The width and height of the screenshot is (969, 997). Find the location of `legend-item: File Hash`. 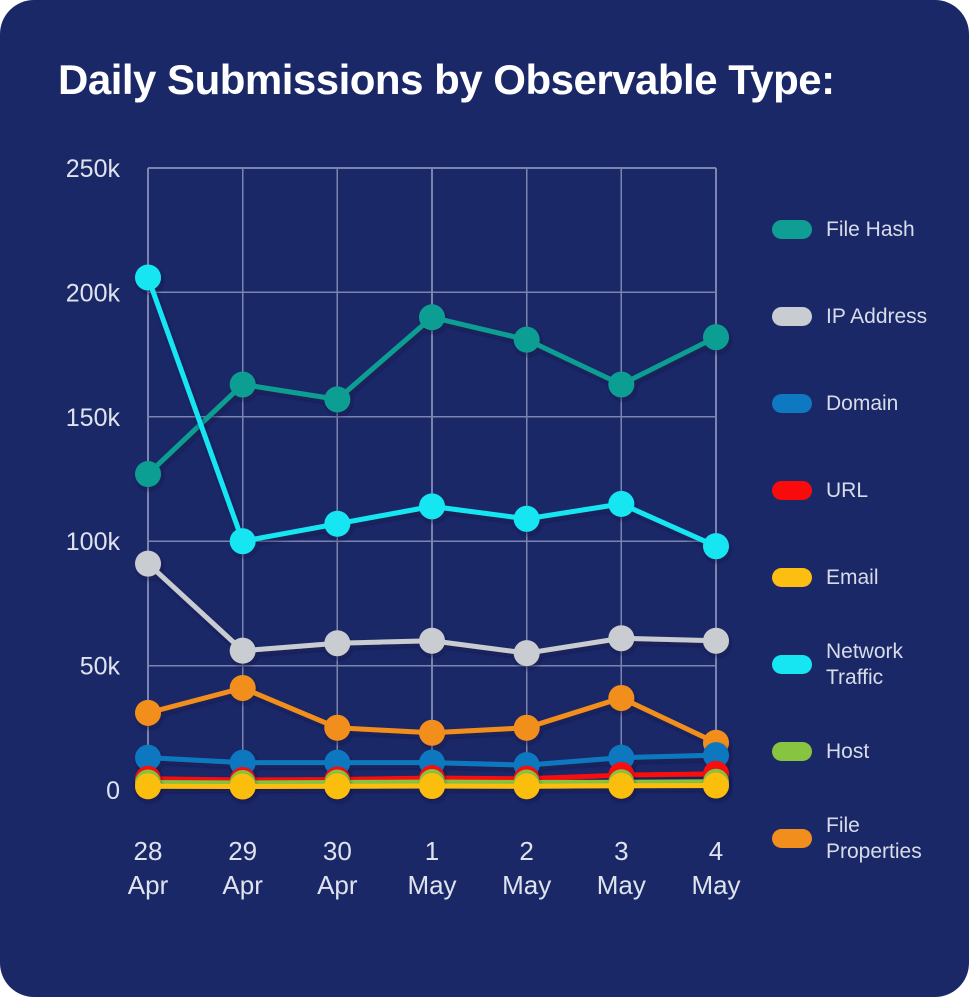

legend-item: File Hash is located at coordinates (867, 229).